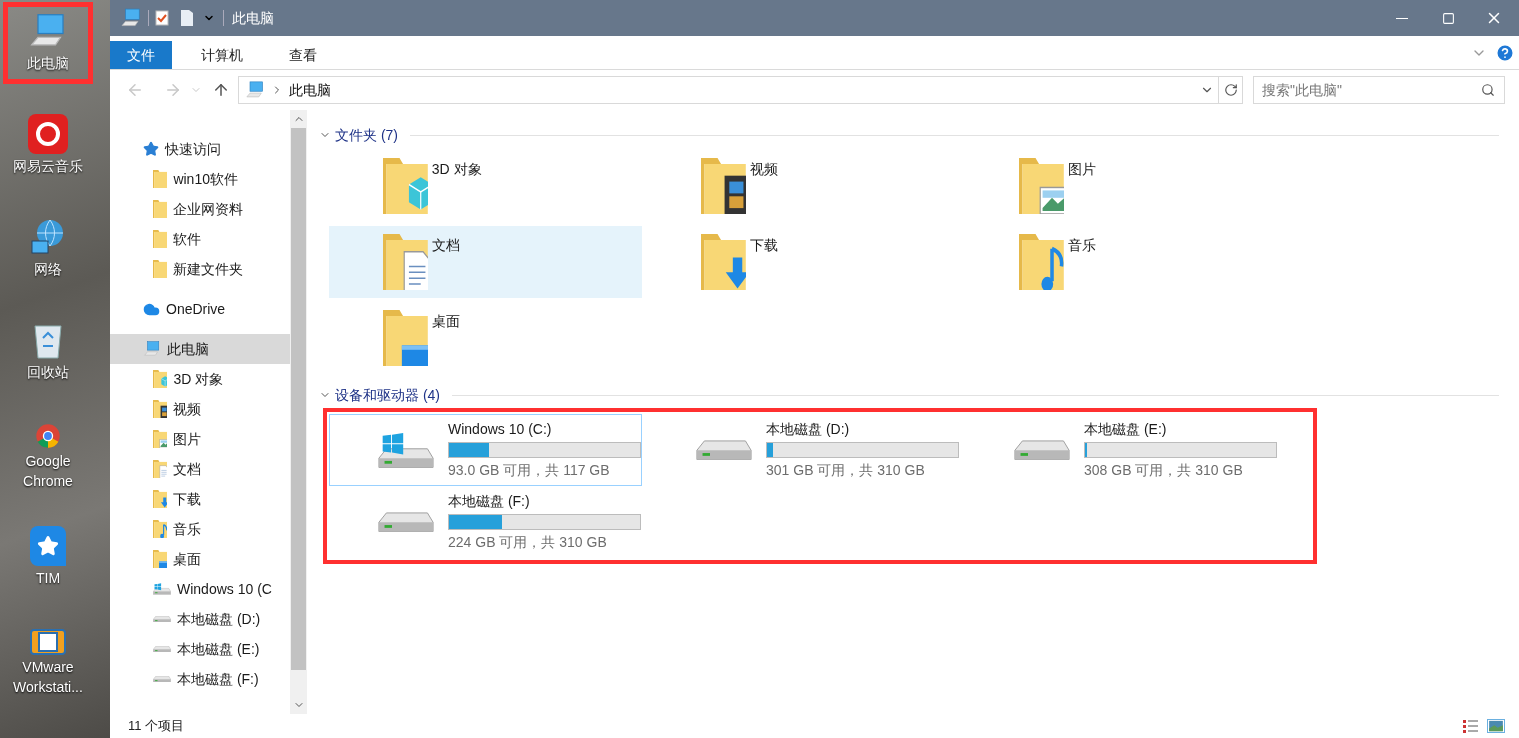 The image size is (1519, 738). Describe the element at coordinates (48, 578) in the screenshot. I see `desktop-icon-label: TIM` at that location.